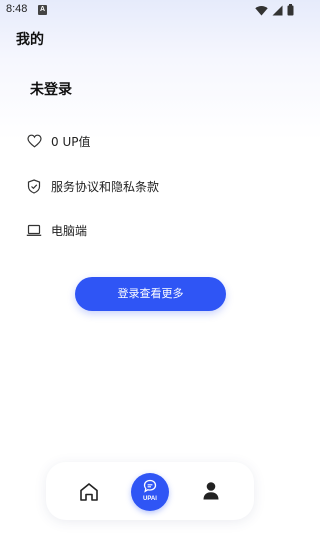  What do you see at coordinates (150, 499) in the screenshot?
I see `nav-upai-label: UPAI` at bounding box center [150, 499].